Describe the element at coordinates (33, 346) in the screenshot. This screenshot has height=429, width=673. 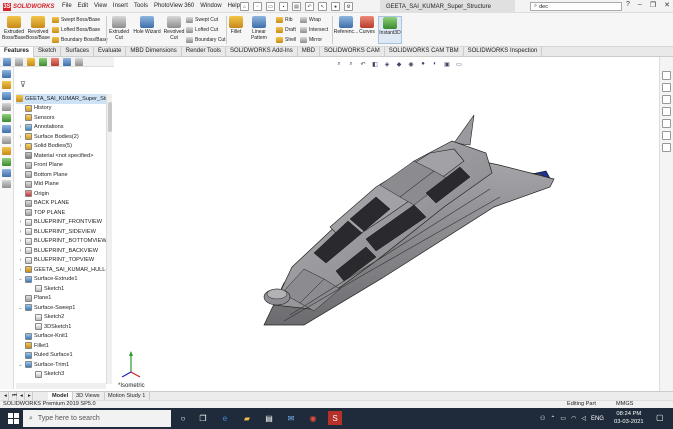
I see `tree-item: Fillet1` at that location.